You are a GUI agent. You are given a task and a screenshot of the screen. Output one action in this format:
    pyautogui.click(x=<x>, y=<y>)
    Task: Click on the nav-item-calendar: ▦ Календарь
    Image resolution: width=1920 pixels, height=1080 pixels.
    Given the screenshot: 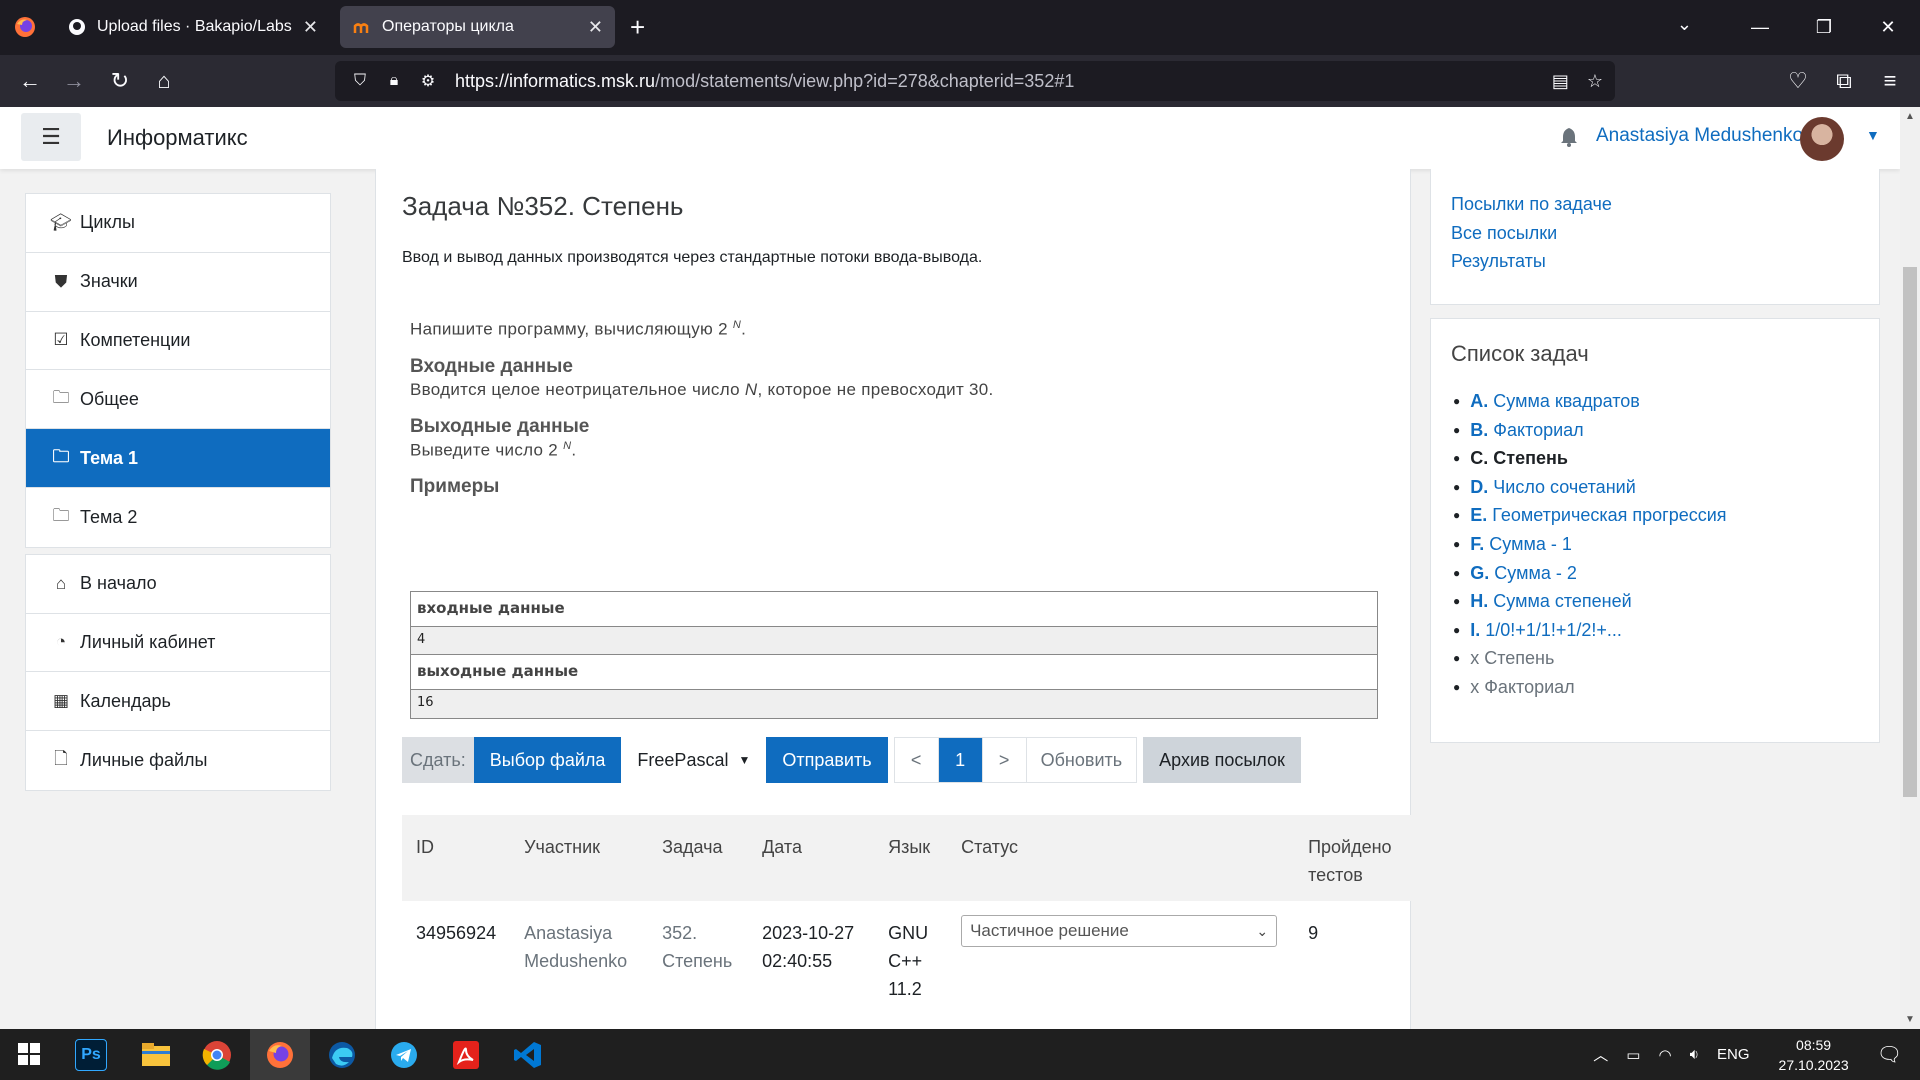 What is the action you would take?
    pyautogui.click(x=178, y=702)
    